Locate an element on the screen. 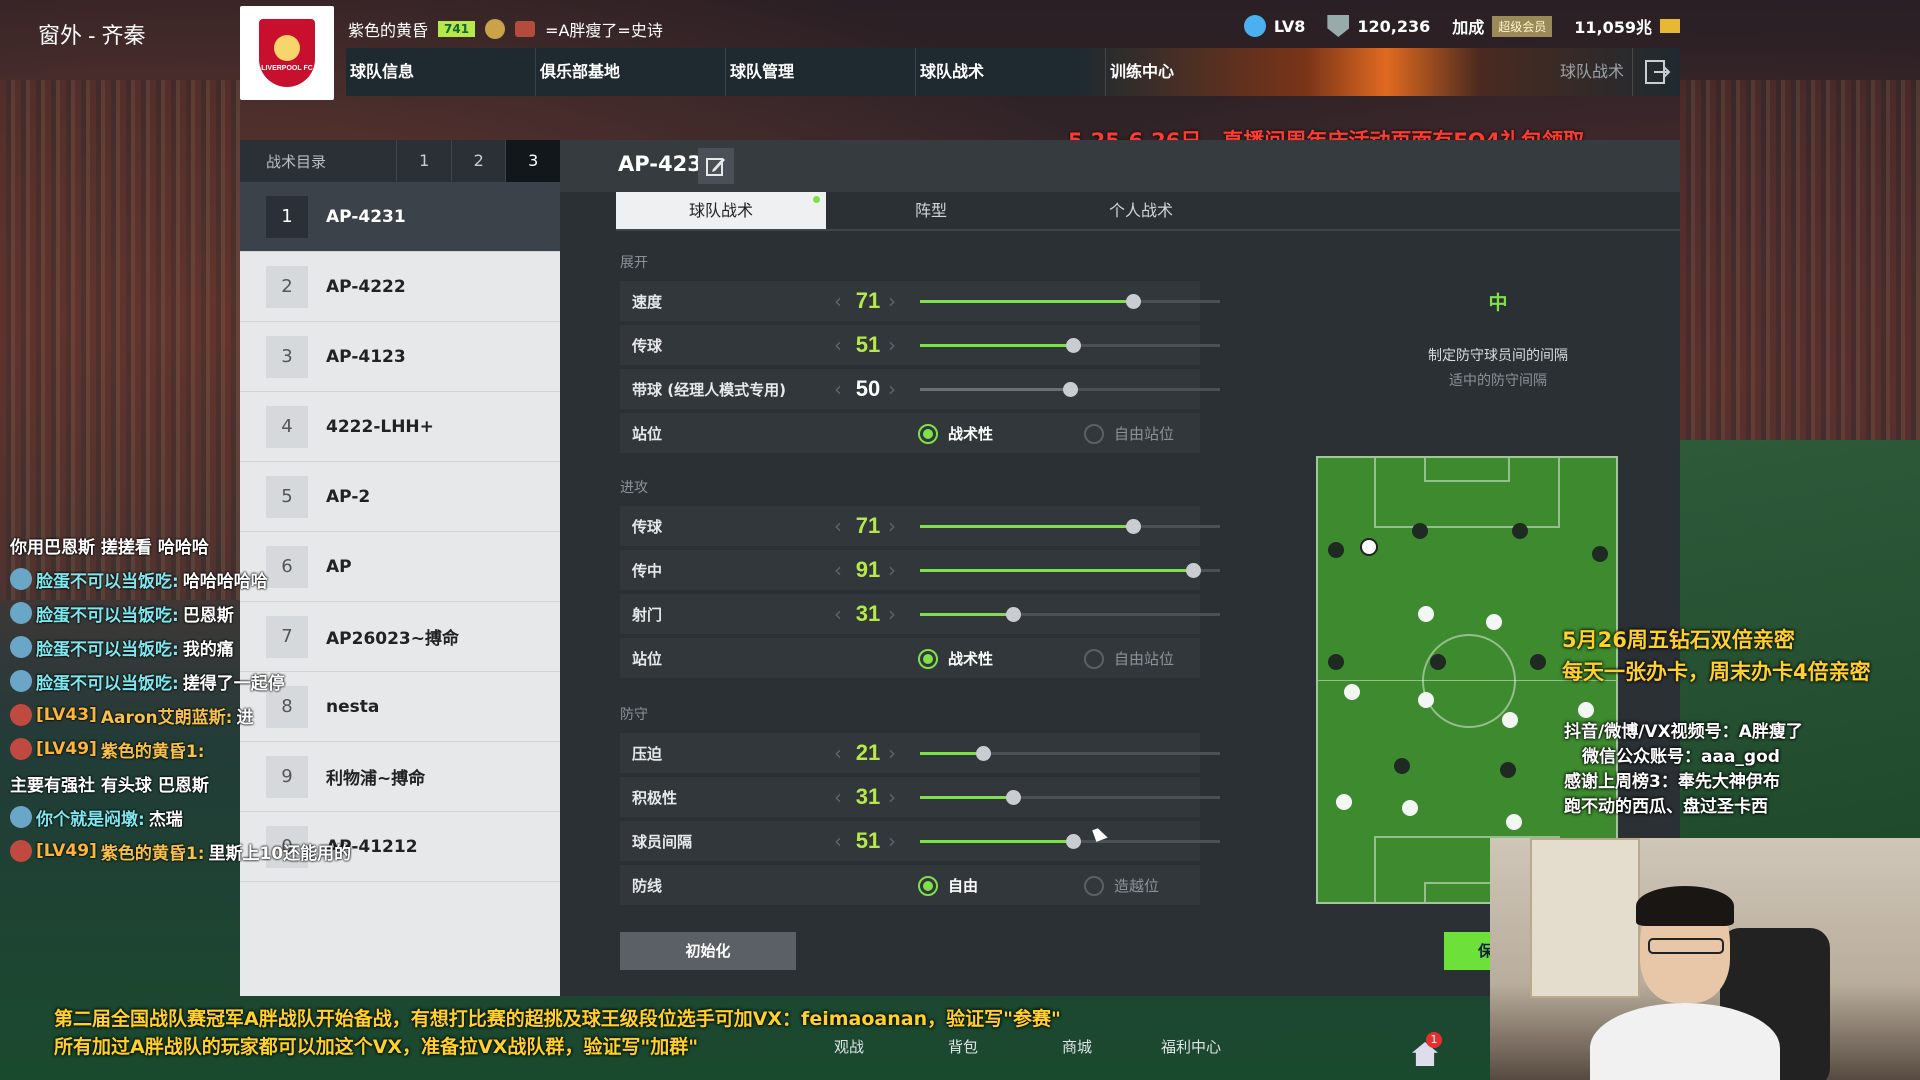  promo-line: 每天一张办卡，周末办卡4倍亲密 is located at coordinates (1716, 672).